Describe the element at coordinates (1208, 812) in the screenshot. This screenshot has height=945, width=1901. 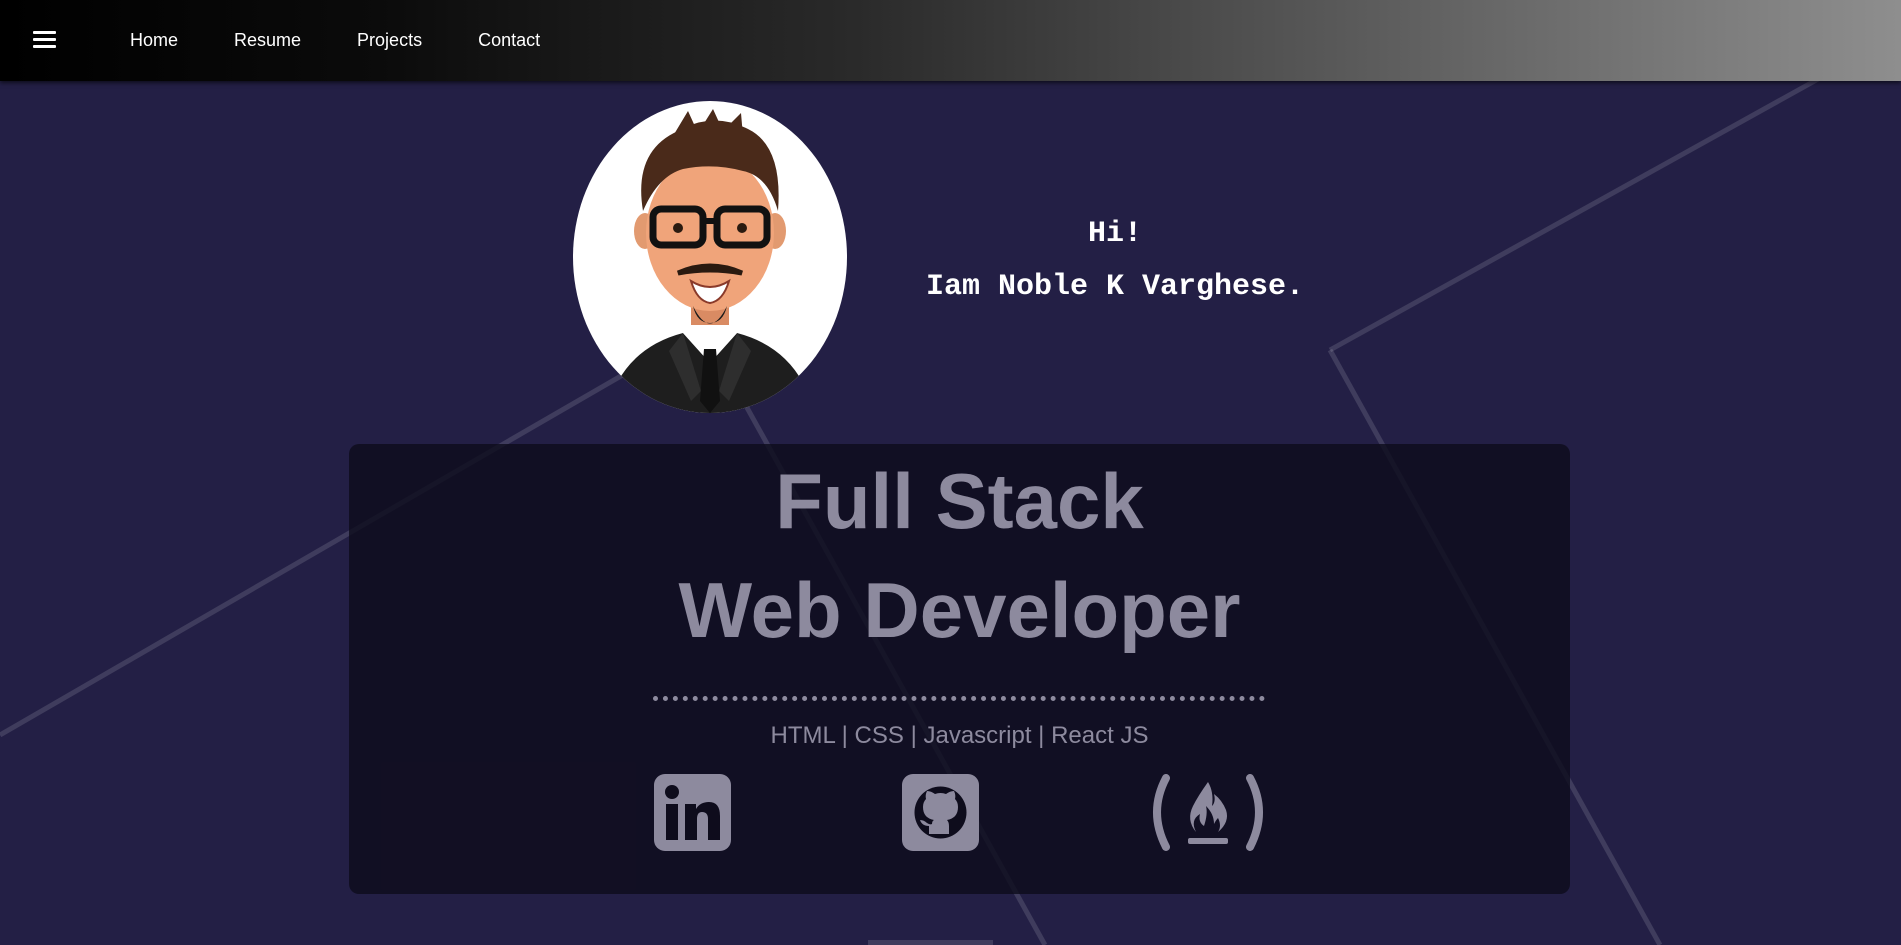
I see `freecodecamp-icon` at that location.